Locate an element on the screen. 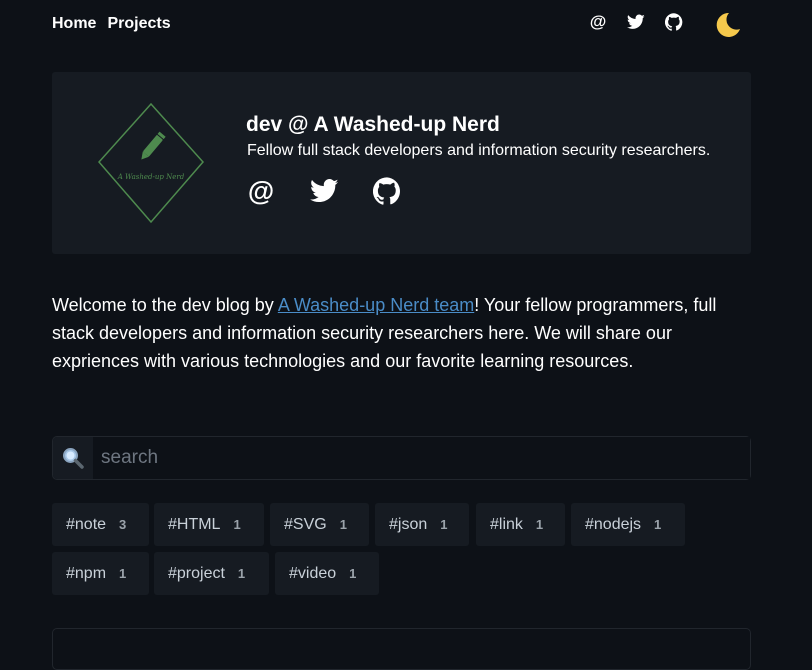 The width and height of the screenshot is (812, 670). tag-name: #link is located at coordinates (506, 524).